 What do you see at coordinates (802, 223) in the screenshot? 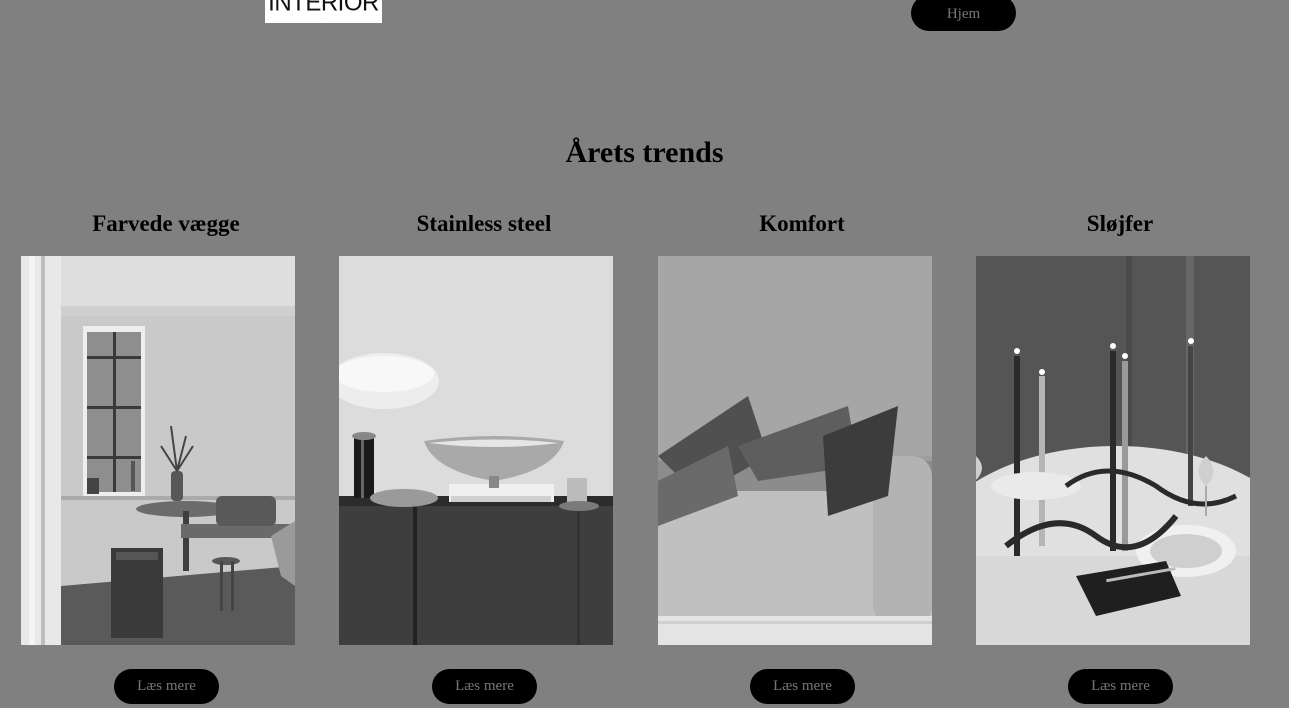
I see `card-title: Komfort` at bounding box center [802, 223].